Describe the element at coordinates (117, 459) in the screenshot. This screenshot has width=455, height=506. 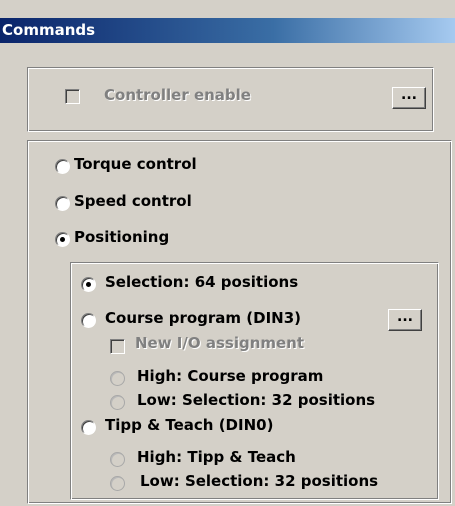
I see `radio-tipp-high` at that location.